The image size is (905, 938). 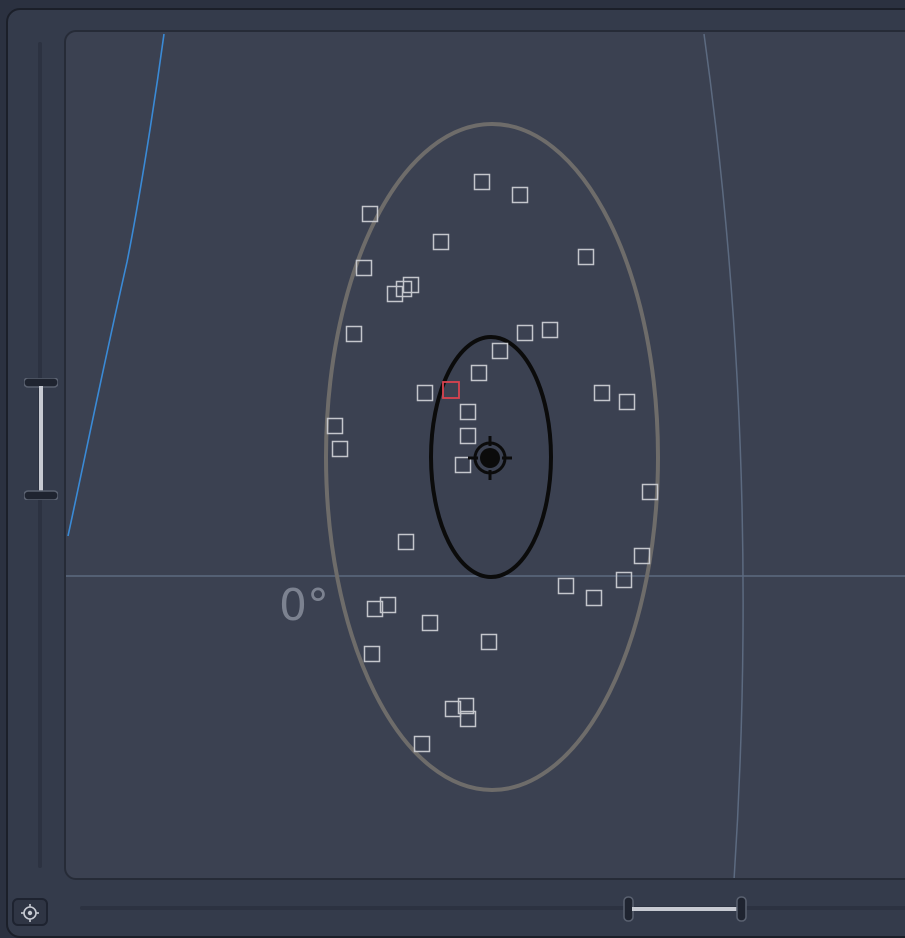 I want to click on locate-icon, so click(x=30, y=913).